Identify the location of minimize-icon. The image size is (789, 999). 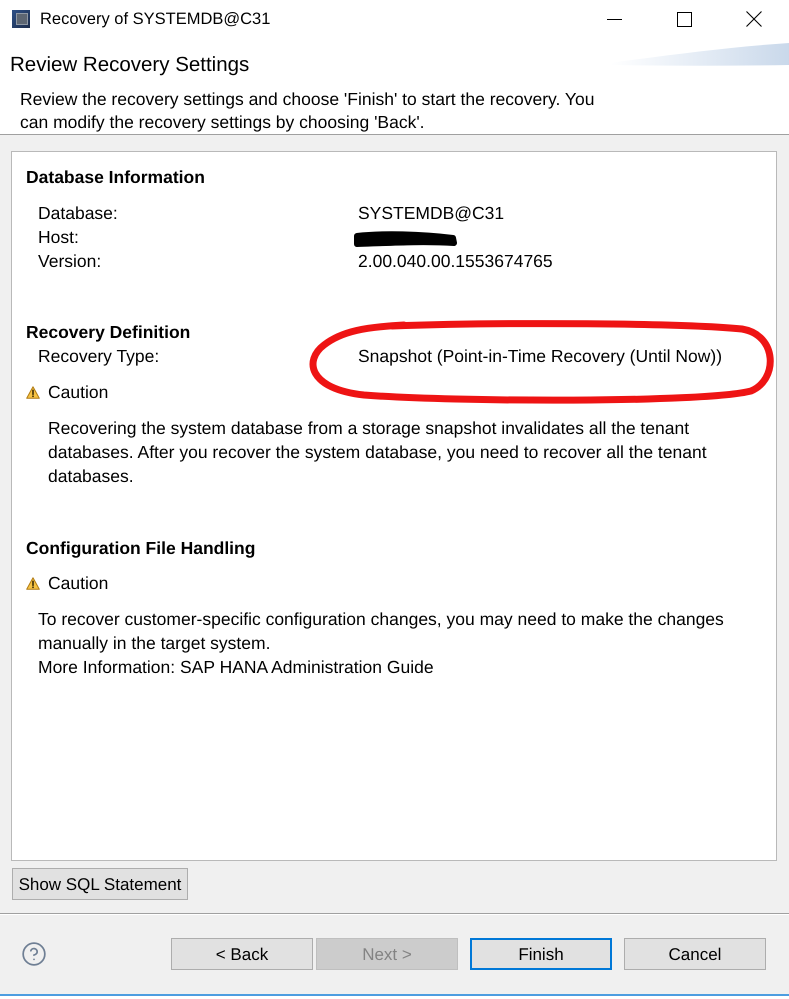
(614, 19).